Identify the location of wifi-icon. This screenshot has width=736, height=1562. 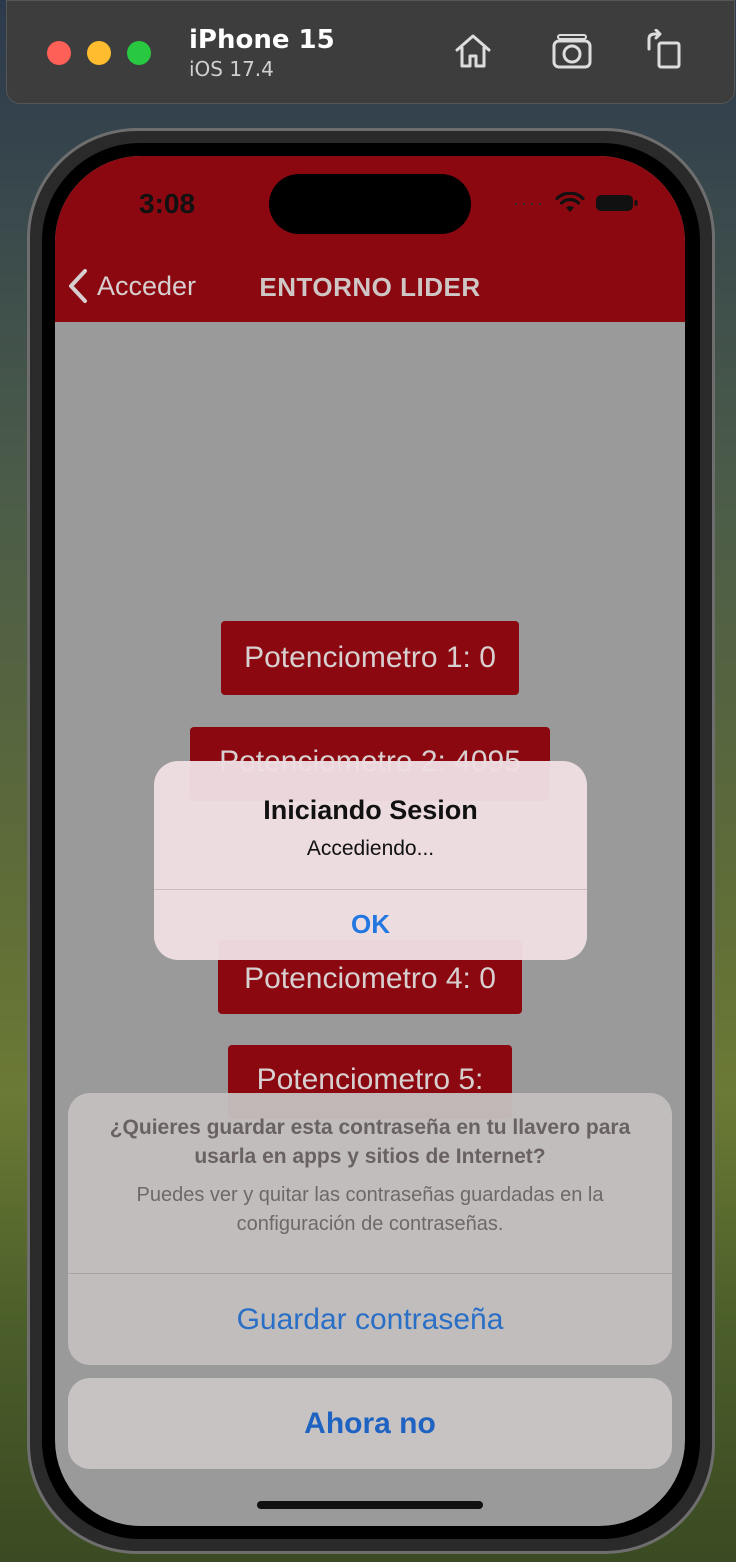
(570, 202).